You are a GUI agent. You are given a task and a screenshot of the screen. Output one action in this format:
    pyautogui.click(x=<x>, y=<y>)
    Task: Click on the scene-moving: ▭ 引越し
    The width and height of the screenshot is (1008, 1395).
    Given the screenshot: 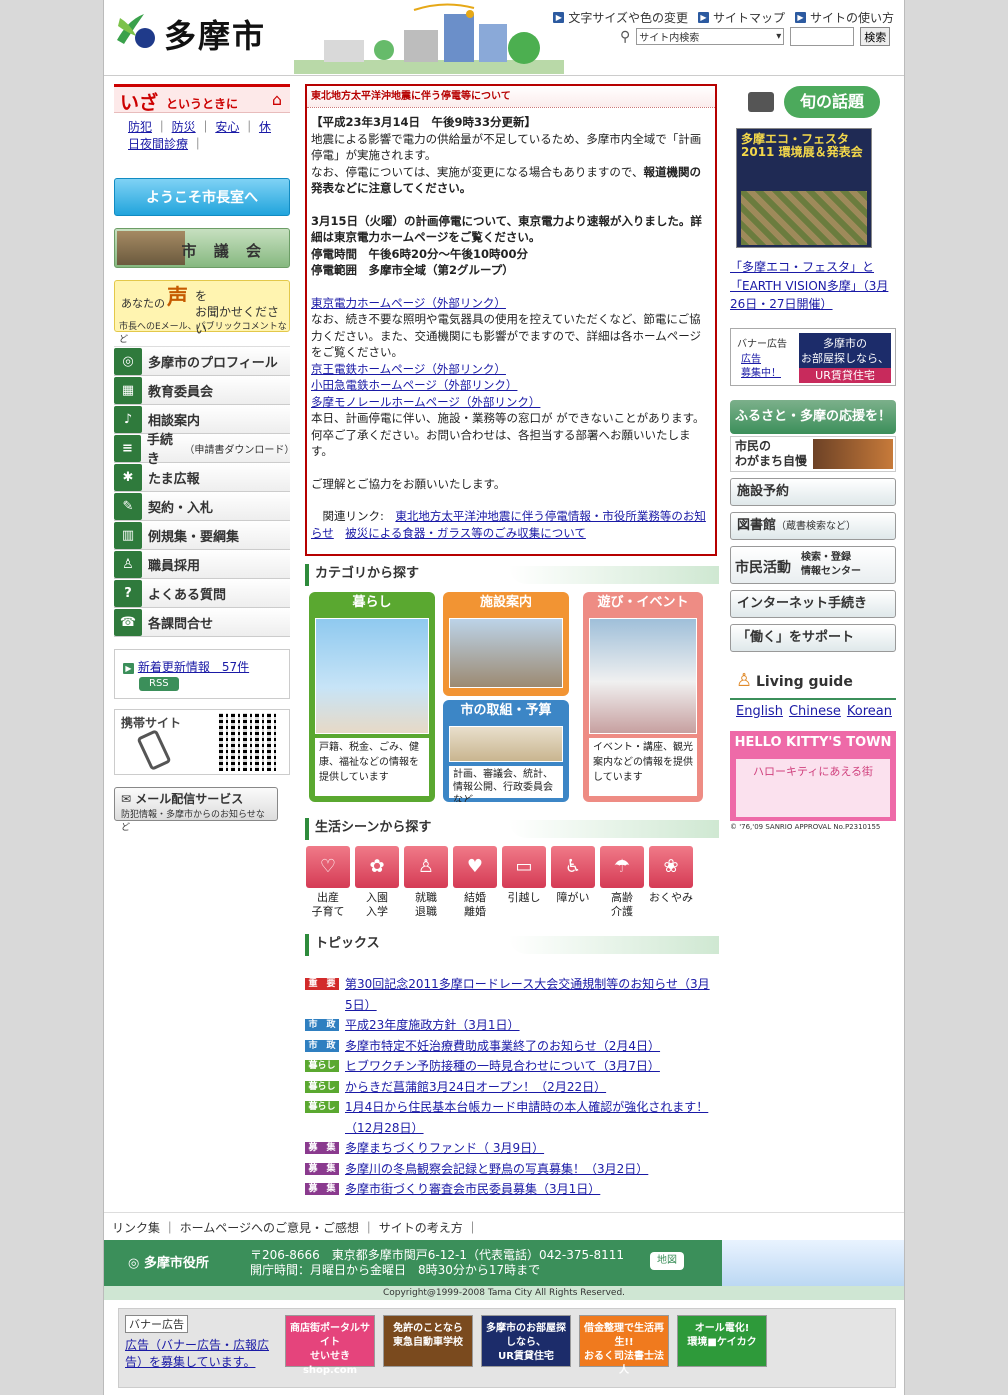 What is the action you would take?
    pyautogui.click(x=524, y=886)
    